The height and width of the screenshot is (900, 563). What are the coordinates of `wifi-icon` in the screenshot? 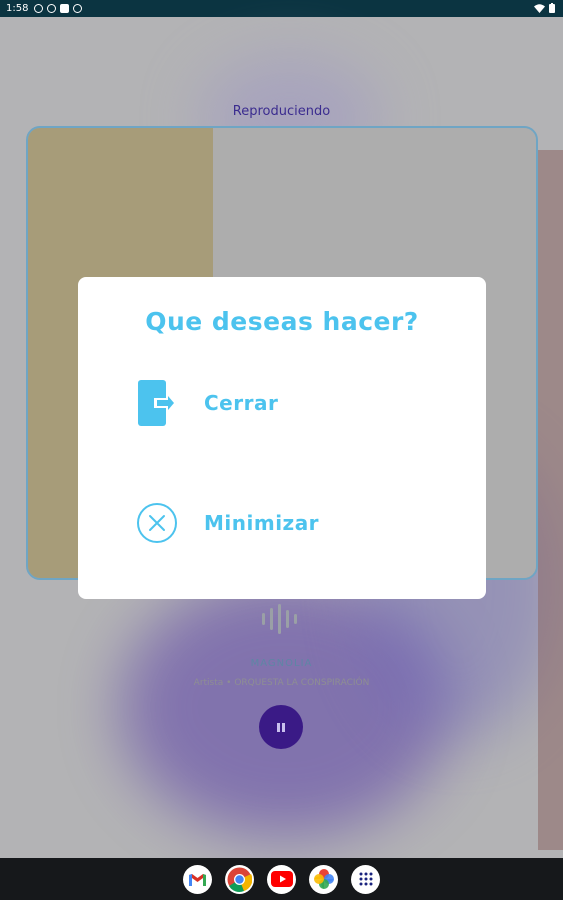 It's located at (539, 8).